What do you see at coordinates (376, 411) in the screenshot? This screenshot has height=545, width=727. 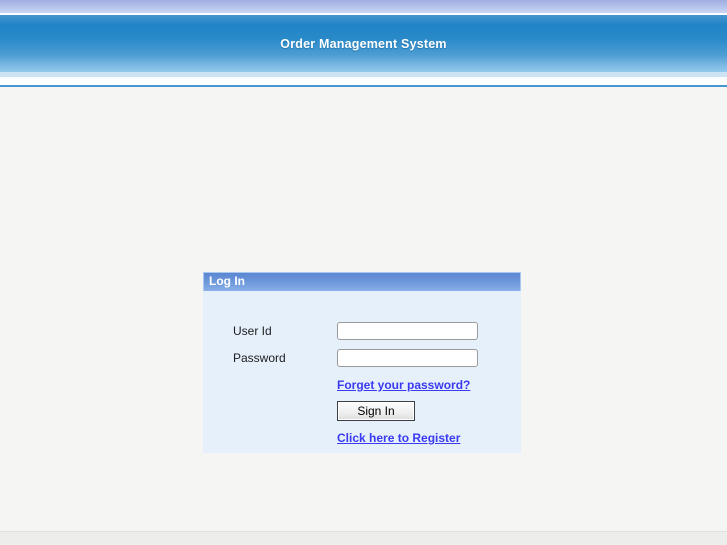 I see `sign-in-button: Sign In` at bounding box center [376, 411].